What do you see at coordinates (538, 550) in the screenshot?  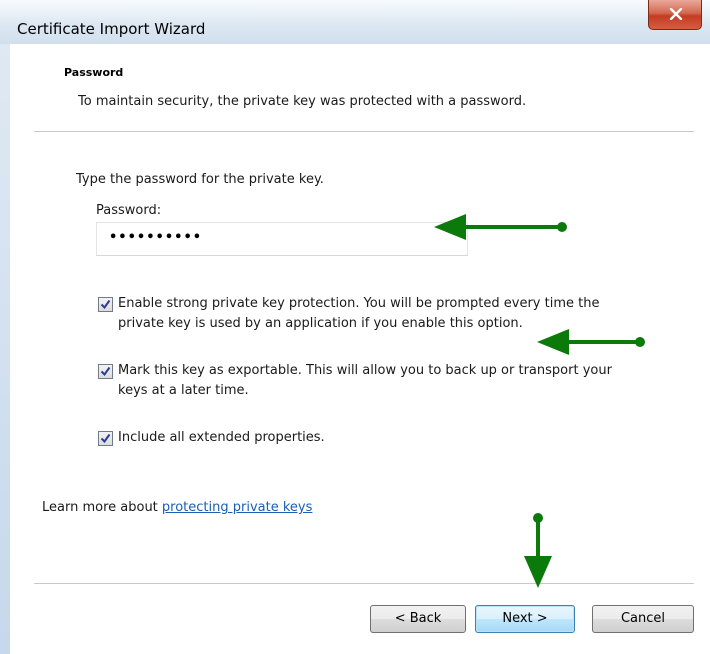 I see `arrow-to-next-button` at bounding box center [538, 550].